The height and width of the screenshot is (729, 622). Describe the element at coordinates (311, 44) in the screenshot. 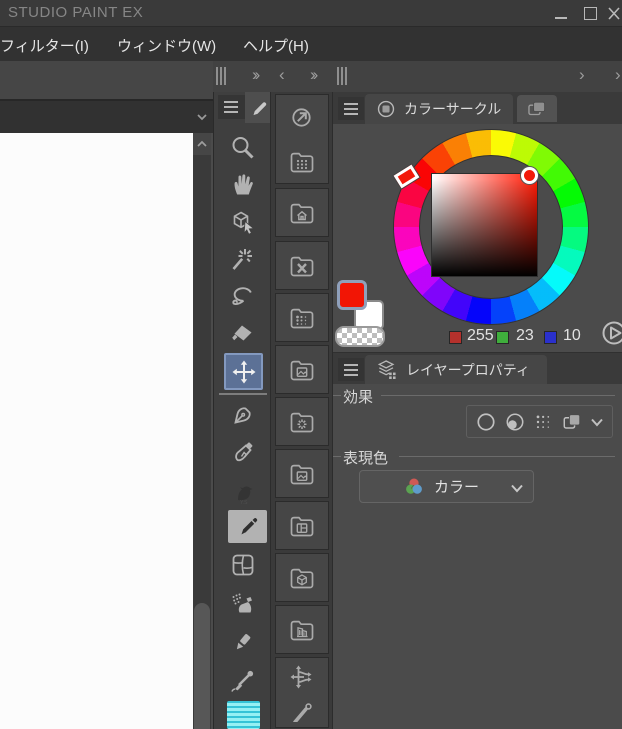

I see `menubar: フィルター(I) ウィンドウ(W) ヘルプ(H)` at that location.